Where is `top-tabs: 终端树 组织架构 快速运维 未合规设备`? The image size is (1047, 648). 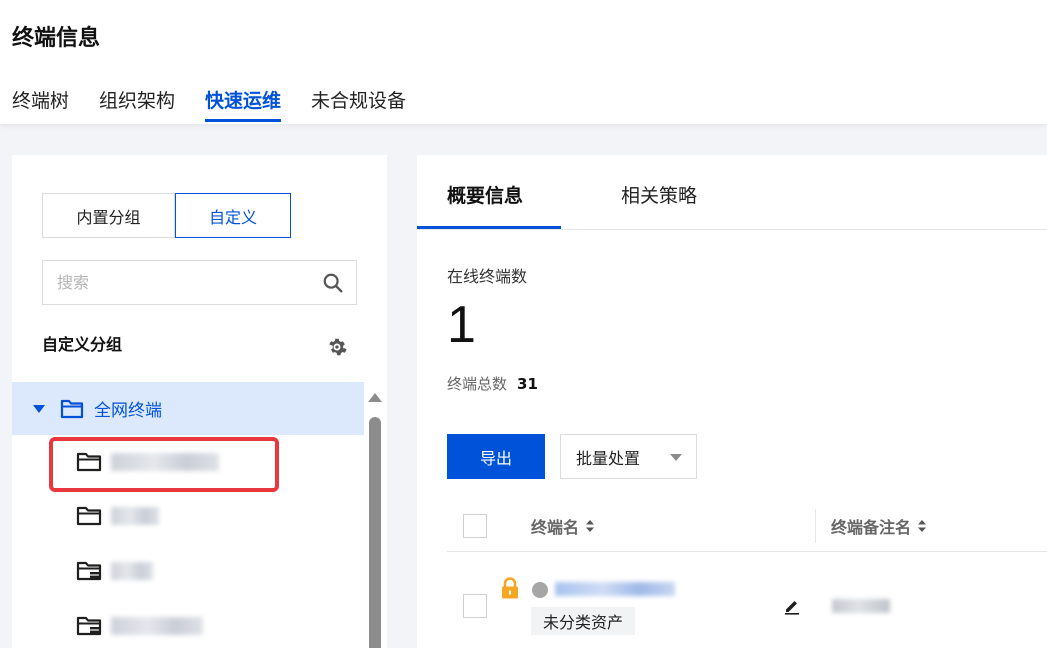 top-tabs: 终端树 组织架构 快速运维 未合规设备 is located at coordinates (224, 104).